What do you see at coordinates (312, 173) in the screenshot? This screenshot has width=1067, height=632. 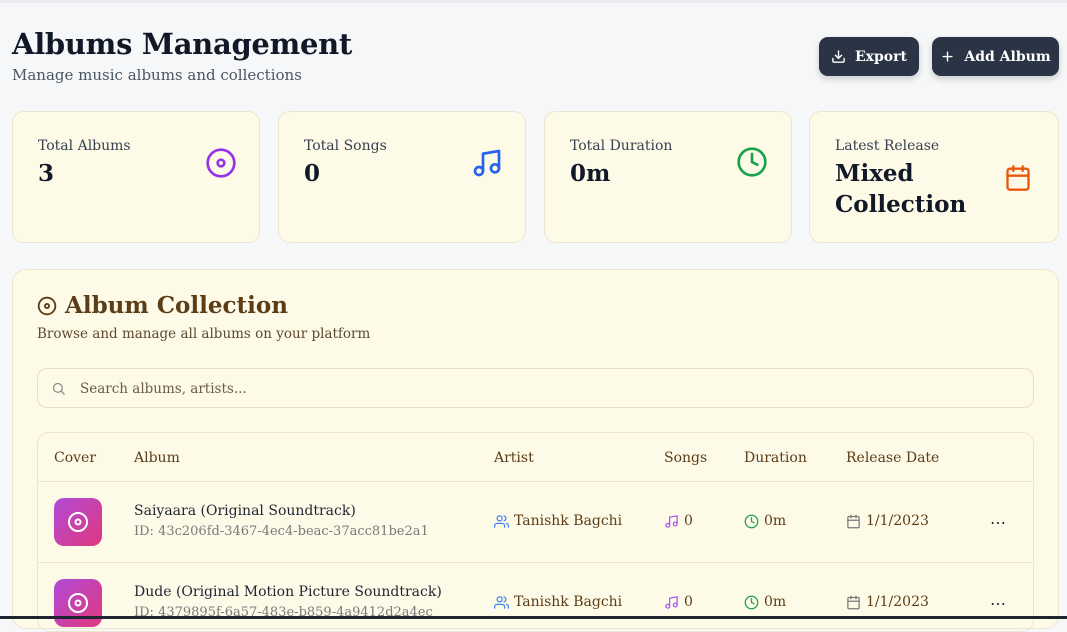 I see `stat-value: 0` at bounding box center [312, 173].